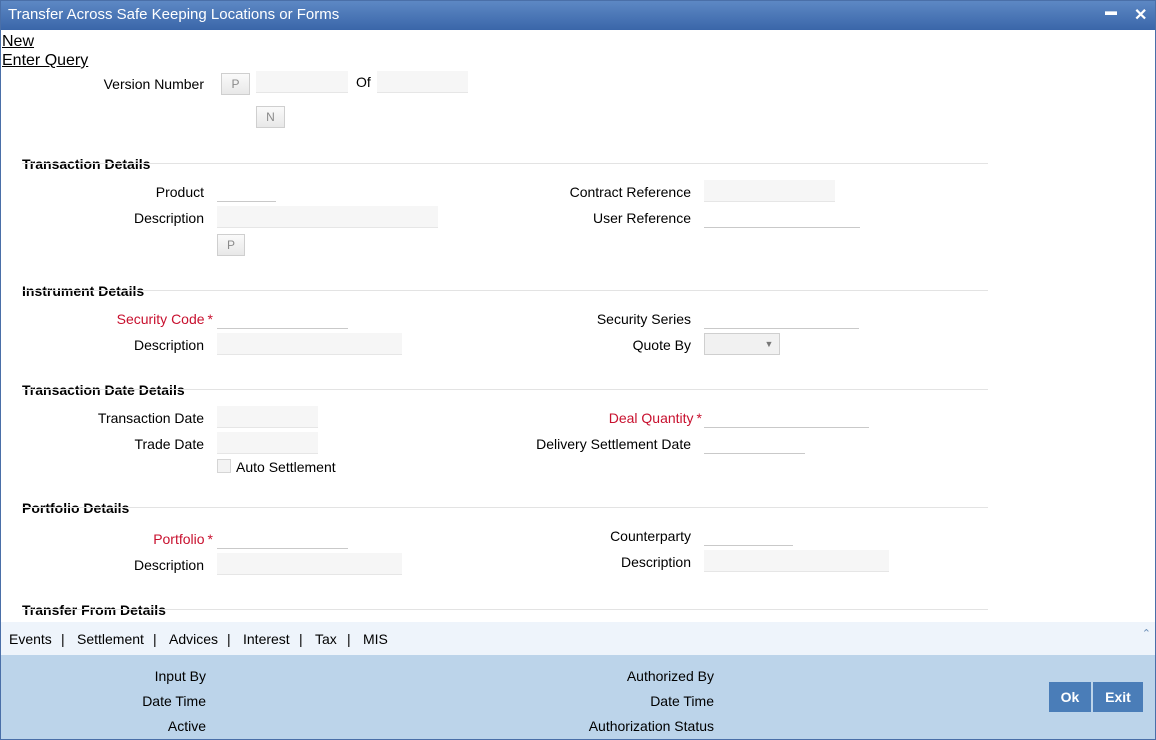 This screenshot has height=740, width=1156. I want to click on input-by-label: Input By, so click(180, 676).